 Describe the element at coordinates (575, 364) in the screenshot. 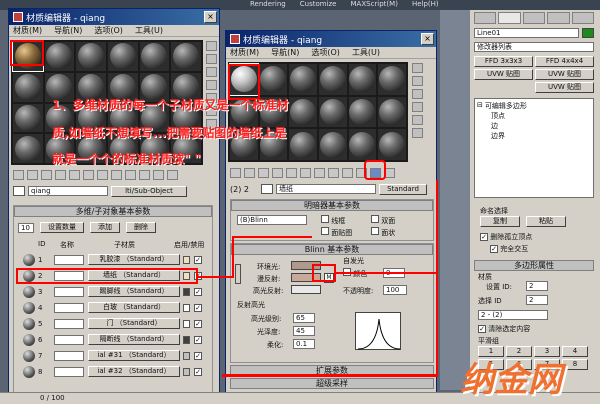

I see `smooth-8: 8` at that location.